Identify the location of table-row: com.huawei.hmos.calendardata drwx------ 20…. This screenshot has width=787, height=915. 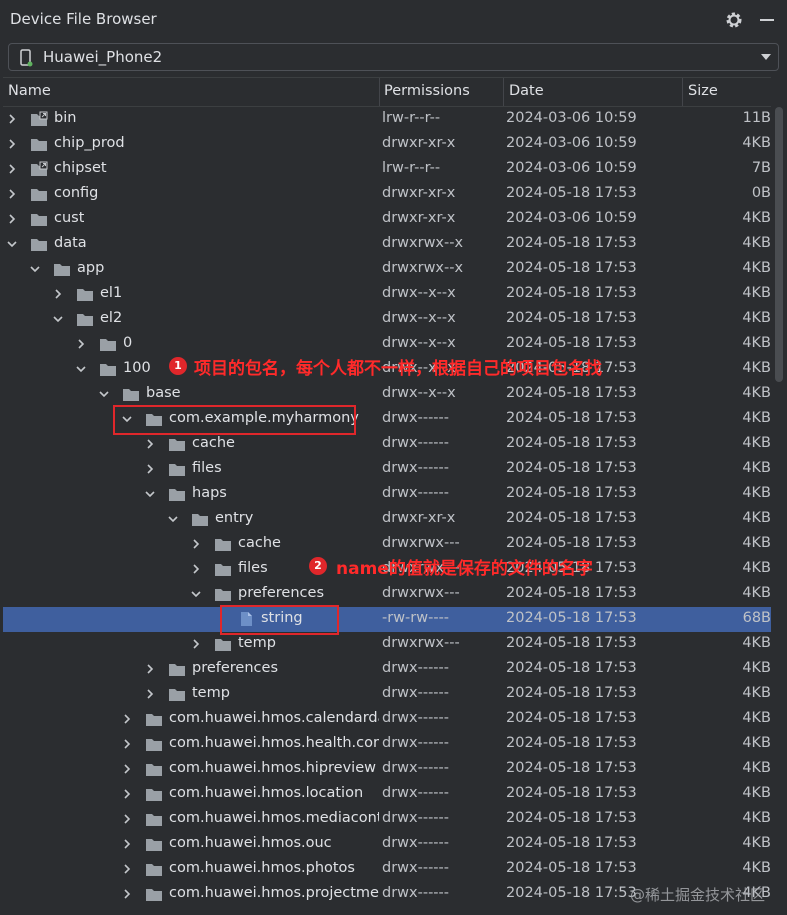
(387, 719).